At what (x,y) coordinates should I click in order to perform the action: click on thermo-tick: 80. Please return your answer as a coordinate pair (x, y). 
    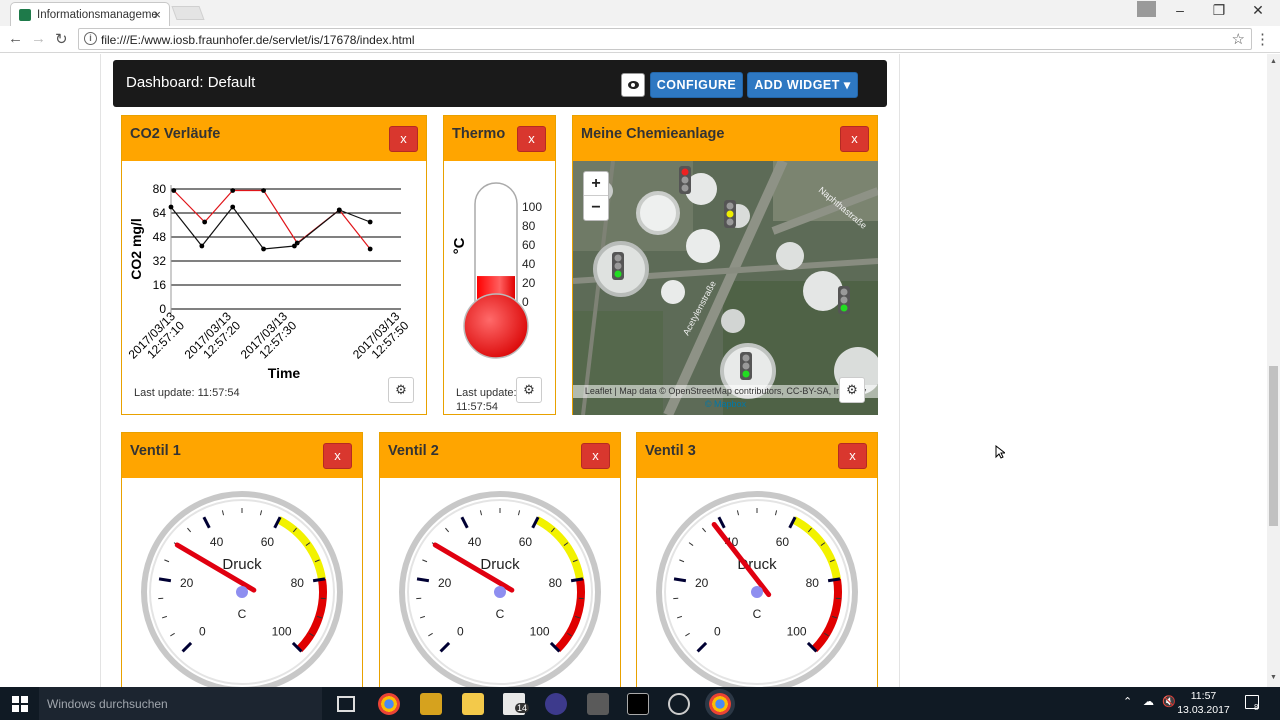
    Looking at the image, I should click on (529, 226).